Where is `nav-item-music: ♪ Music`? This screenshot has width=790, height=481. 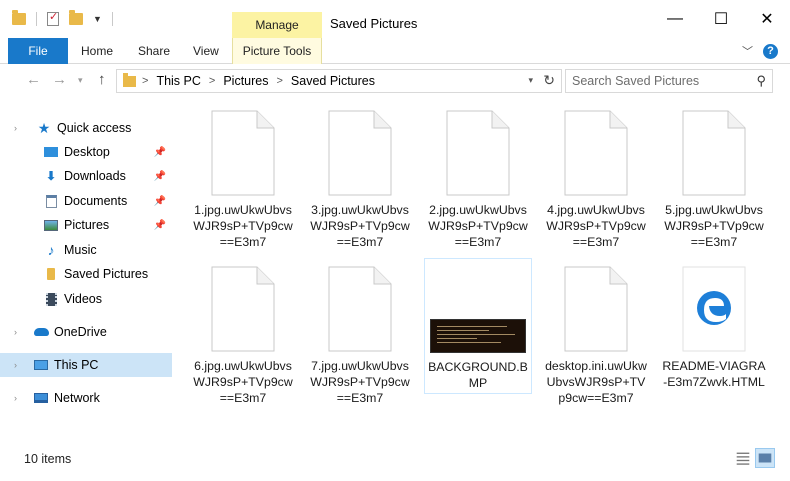
nav-item-music: ♪ Music is located at coordinates (86, 250).